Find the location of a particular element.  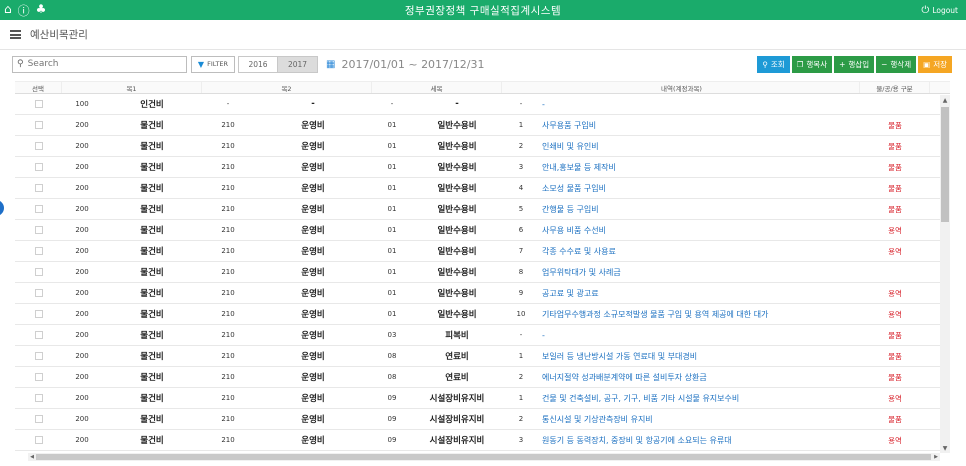

col-mok1: 목1 is located at coordinates (132, 87).